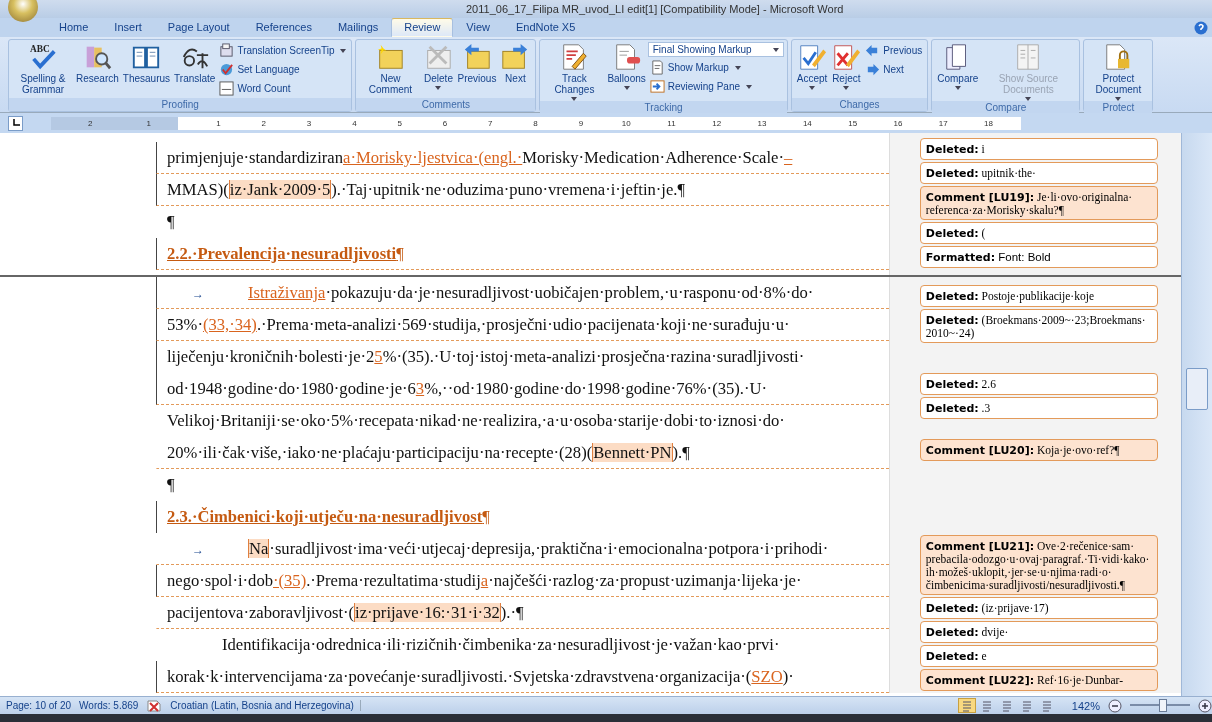 The height and width of the screenshot is (722, 1212). I want to click on reviewing-pane-icon, so click(657, 86).